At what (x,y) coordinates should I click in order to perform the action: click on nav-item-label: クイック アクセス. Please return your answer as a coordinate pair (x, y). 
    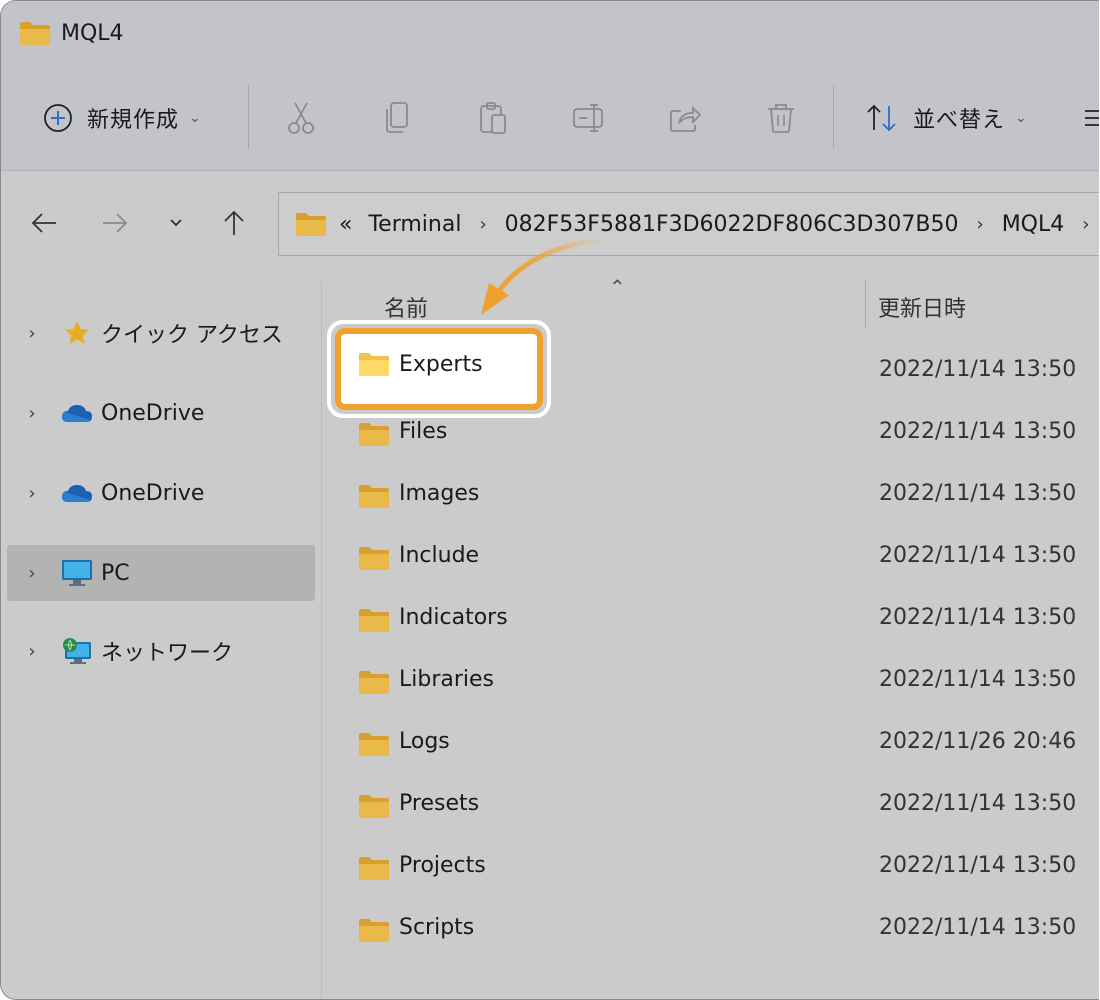
    Looking at the image, I should click on (192, 335).